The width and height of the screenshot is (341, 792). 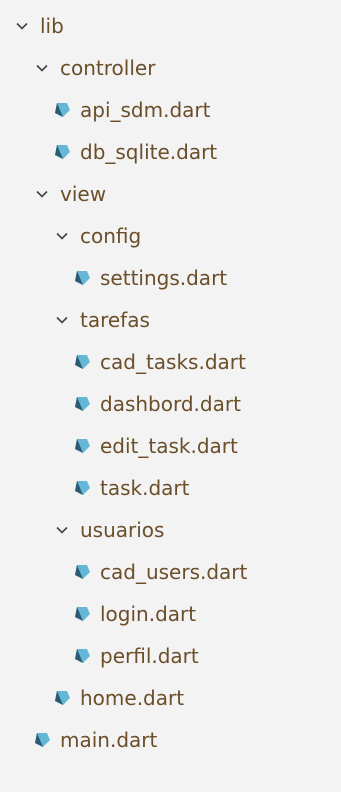 What do you see at coordinates (109, 740) in the screenshot?
I see `tree-item-label: main.dart` at bounding box center [109, 740].